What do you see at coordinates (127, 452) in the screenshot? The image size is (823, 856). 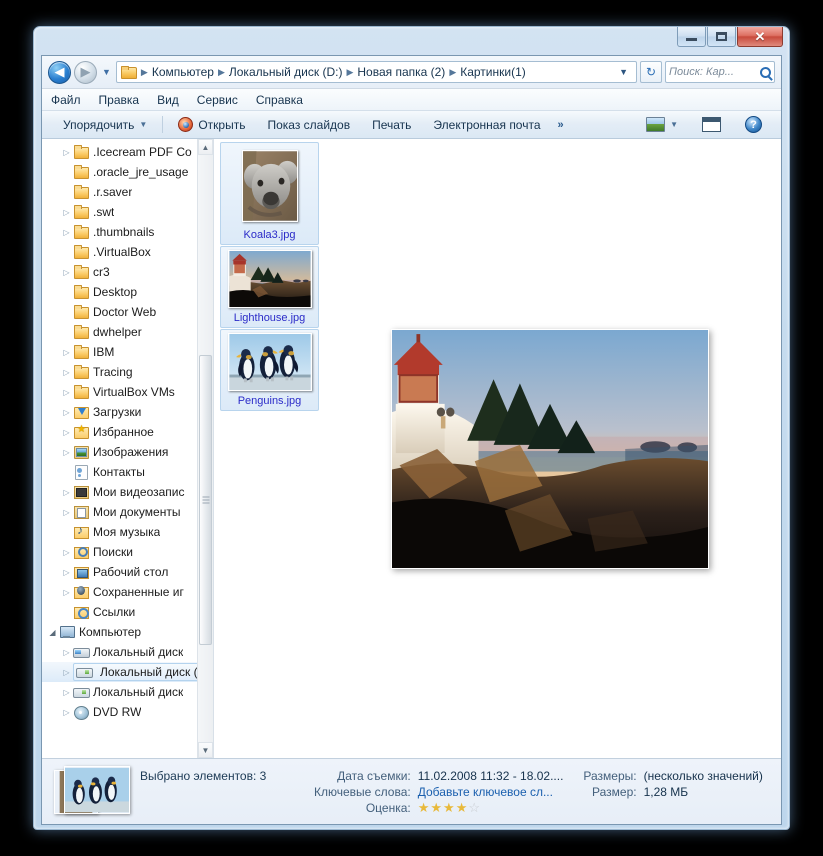 I see `nav-tree-item: ▷ Изображения` at bounding box center [127, 452].